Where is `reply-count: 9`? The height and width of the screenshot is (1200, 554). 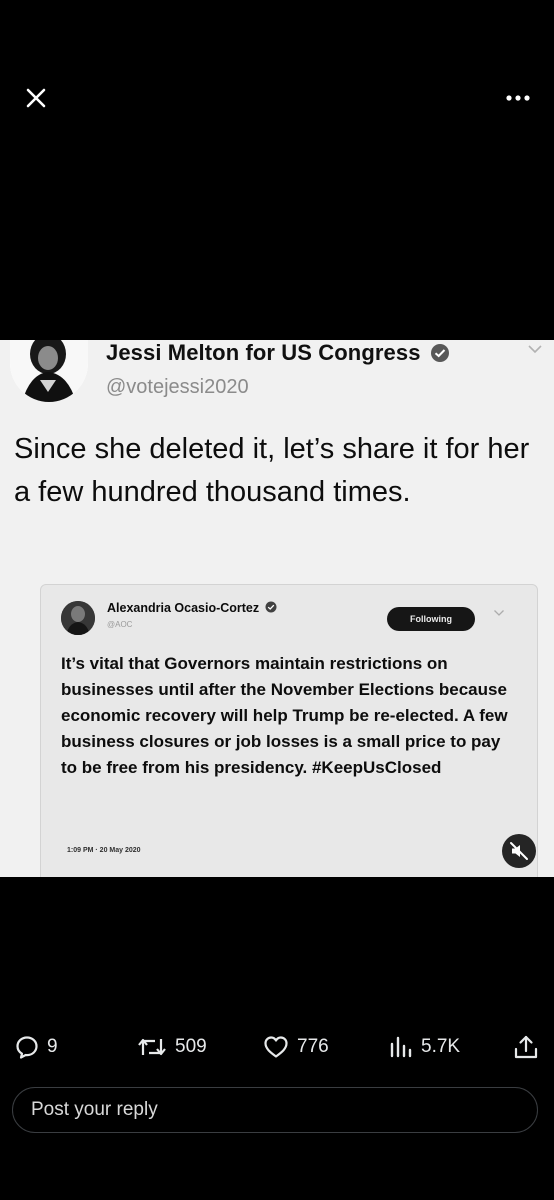
reply-count: 9 is located at coordinates (52, 1046).